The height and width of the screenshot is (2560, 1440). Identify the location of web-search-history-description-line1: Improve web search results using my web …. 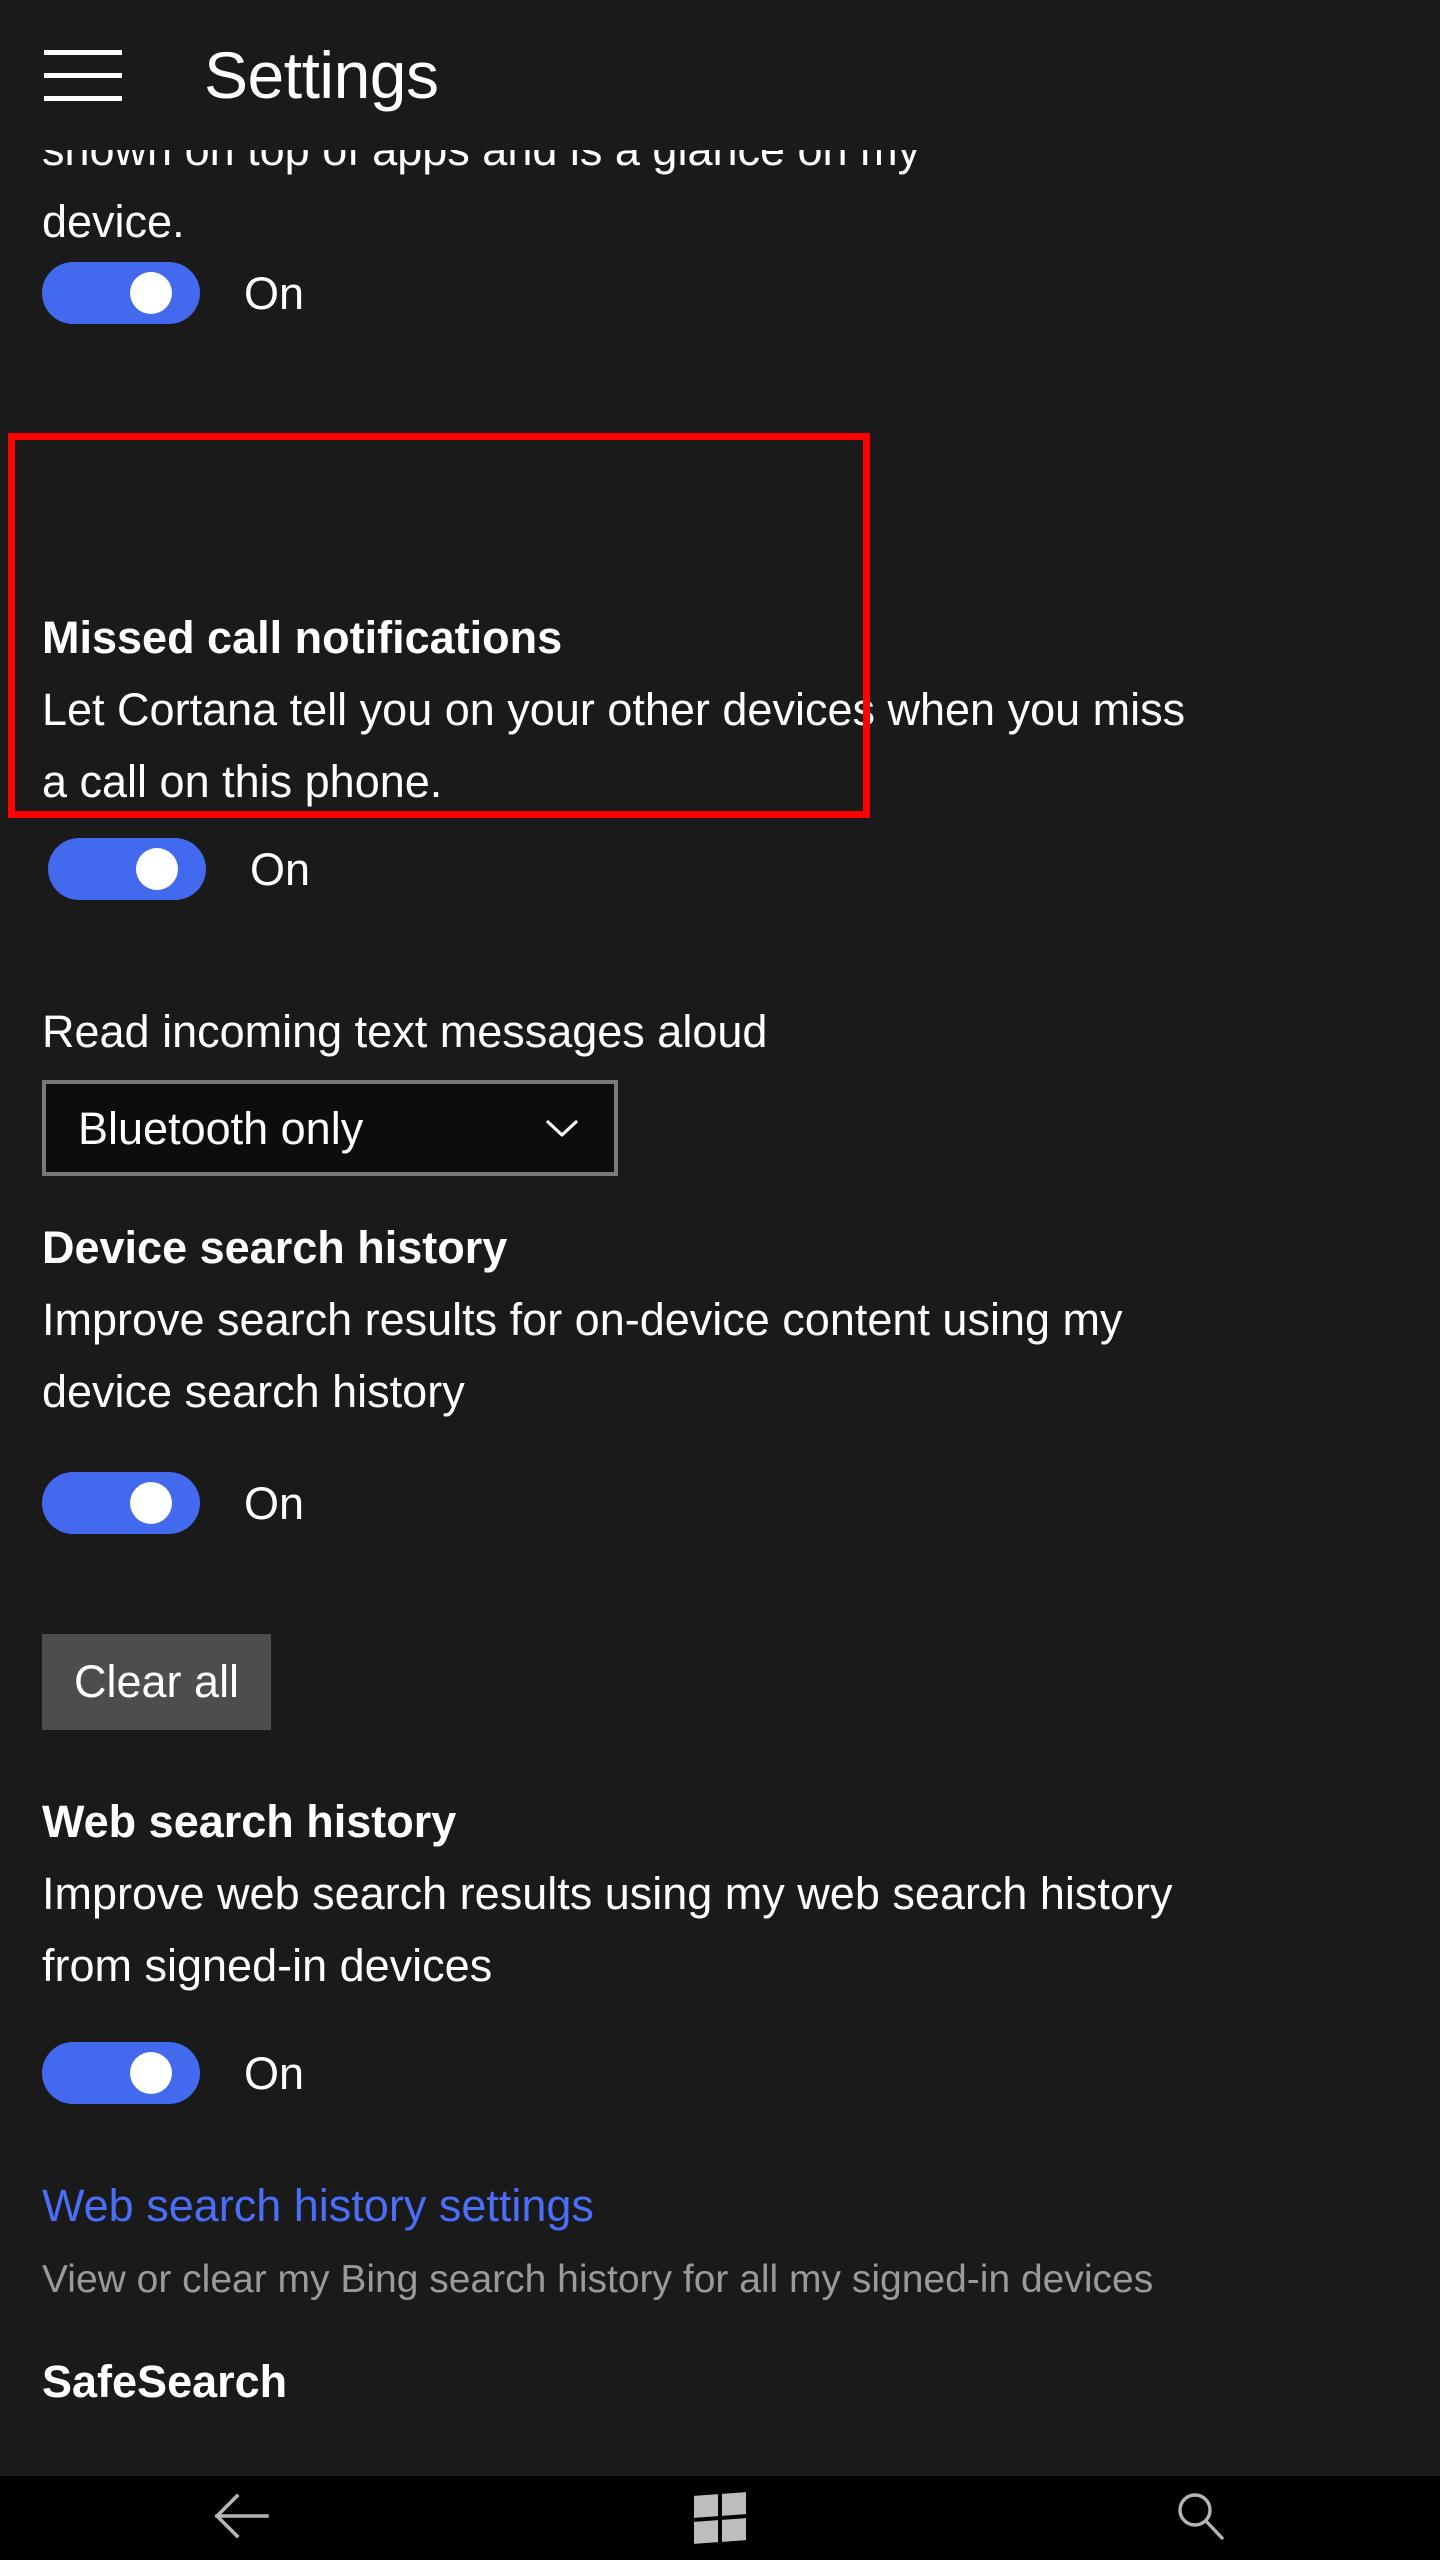
(607, 1893).